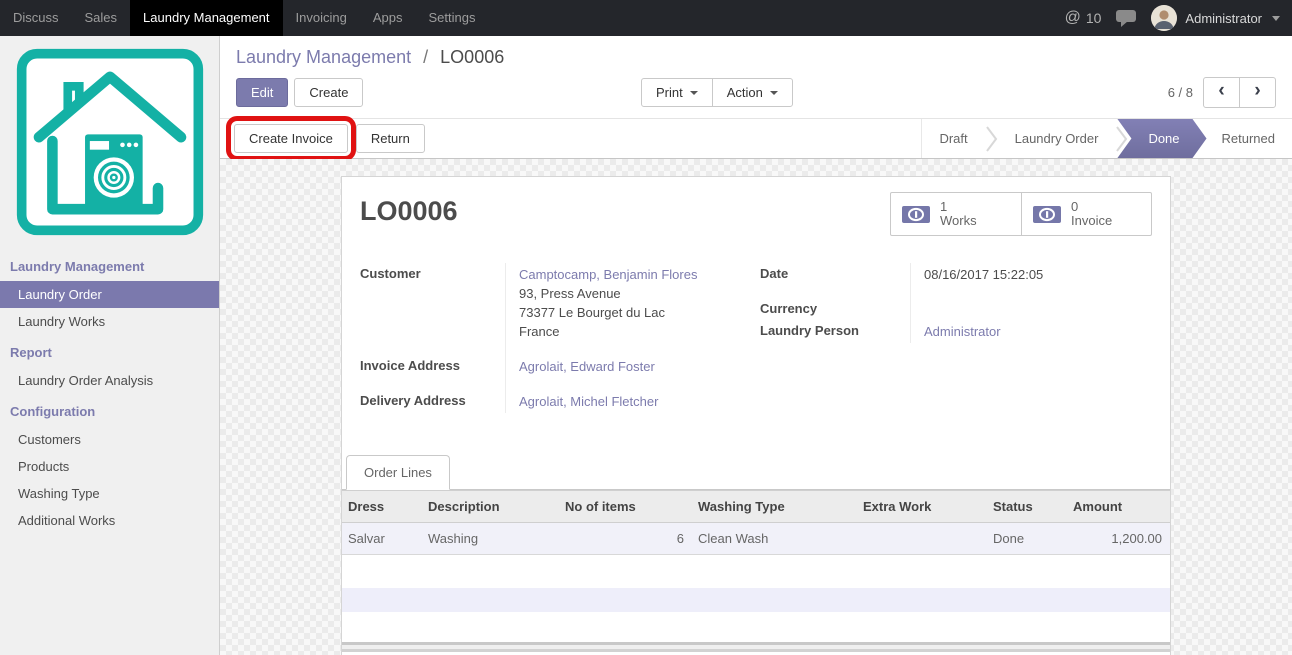 Image resolution: width=1292 pixels, height=655 pixels. I want to click on sidebar-section-laundry-management: Laundry Management, so click(77, 266).